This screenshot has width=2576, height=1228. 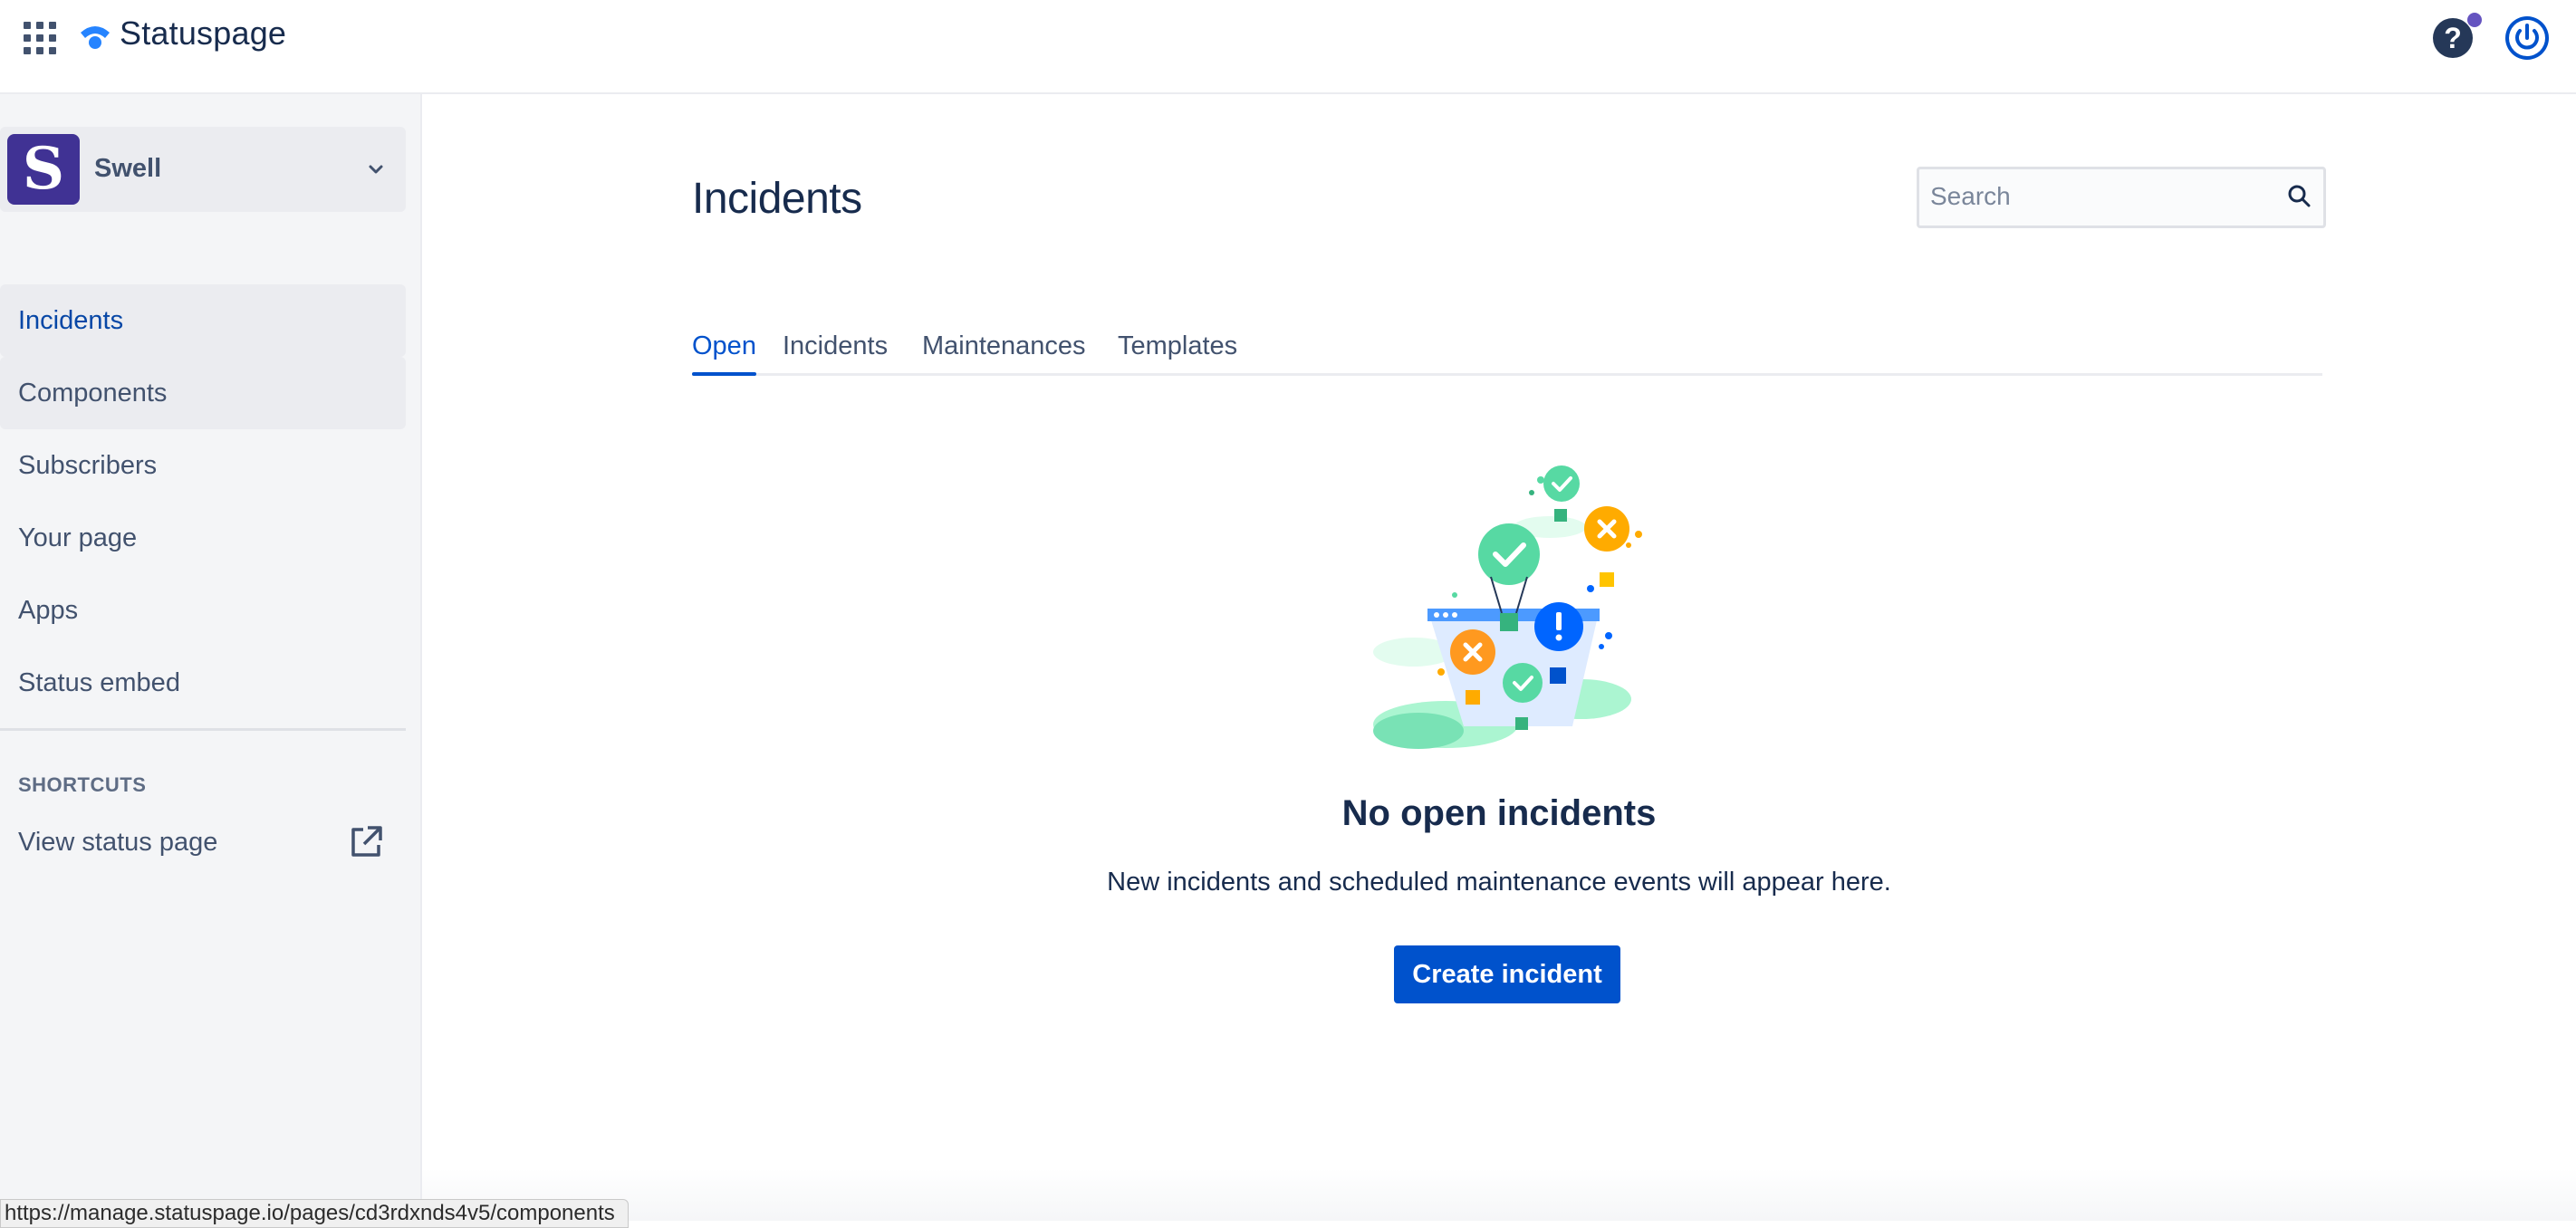 I want to click on shortcut-view-status-page: View status page, so click(x=203, y=842).